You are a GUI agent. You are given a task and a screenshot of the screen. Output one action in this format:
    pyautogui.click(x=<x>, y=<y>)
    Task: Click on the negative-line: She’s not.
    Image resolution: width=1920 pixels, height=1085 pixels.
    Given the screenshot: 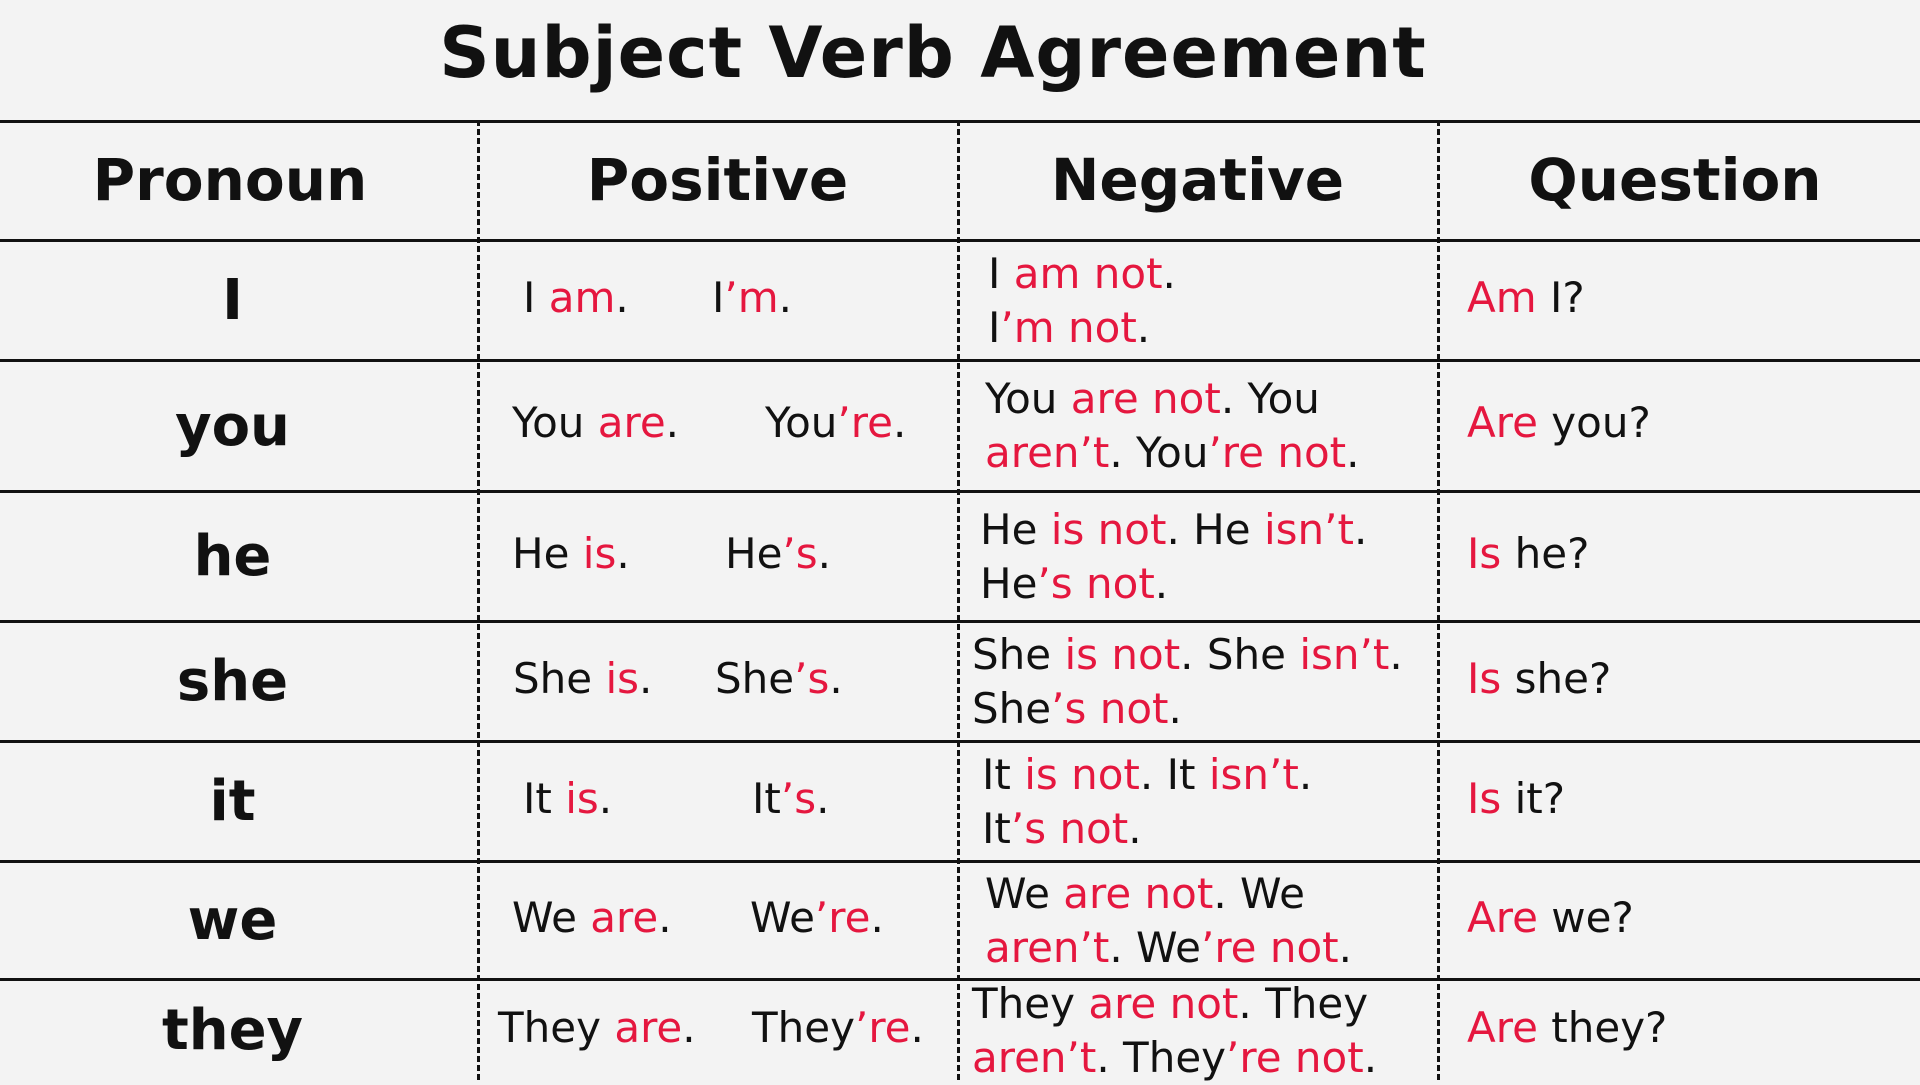 What is the action you would take?
    pyautogui.click(x=1187, y=709)
    